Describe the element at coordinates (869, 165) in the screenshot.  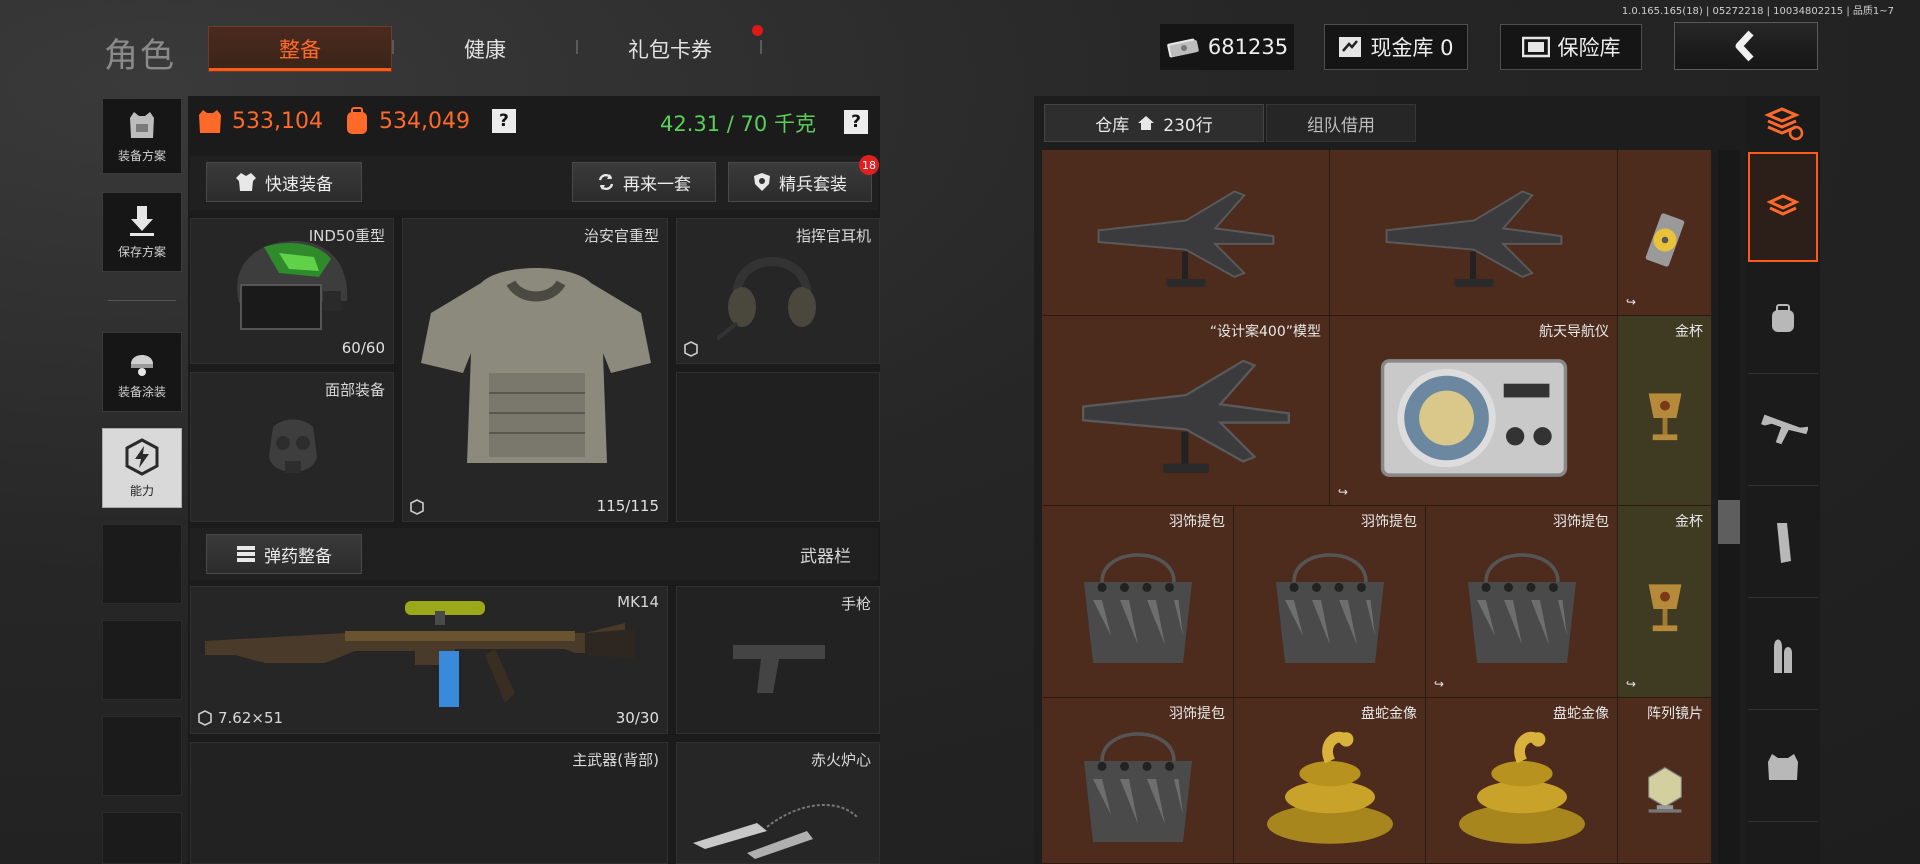
I see `elite-badge: 18` at that location.